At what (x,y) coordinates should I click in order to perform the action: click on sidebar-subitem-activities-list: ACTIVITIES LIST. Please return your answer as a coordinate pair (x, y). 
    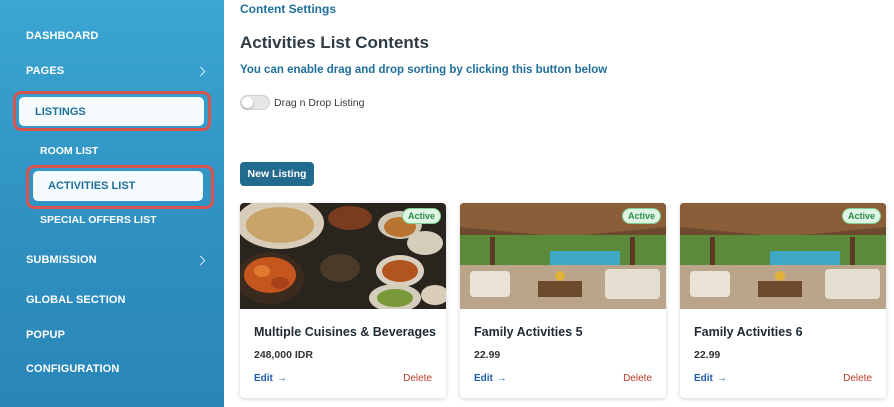
    Looking at the image, I should click on (118, 186).